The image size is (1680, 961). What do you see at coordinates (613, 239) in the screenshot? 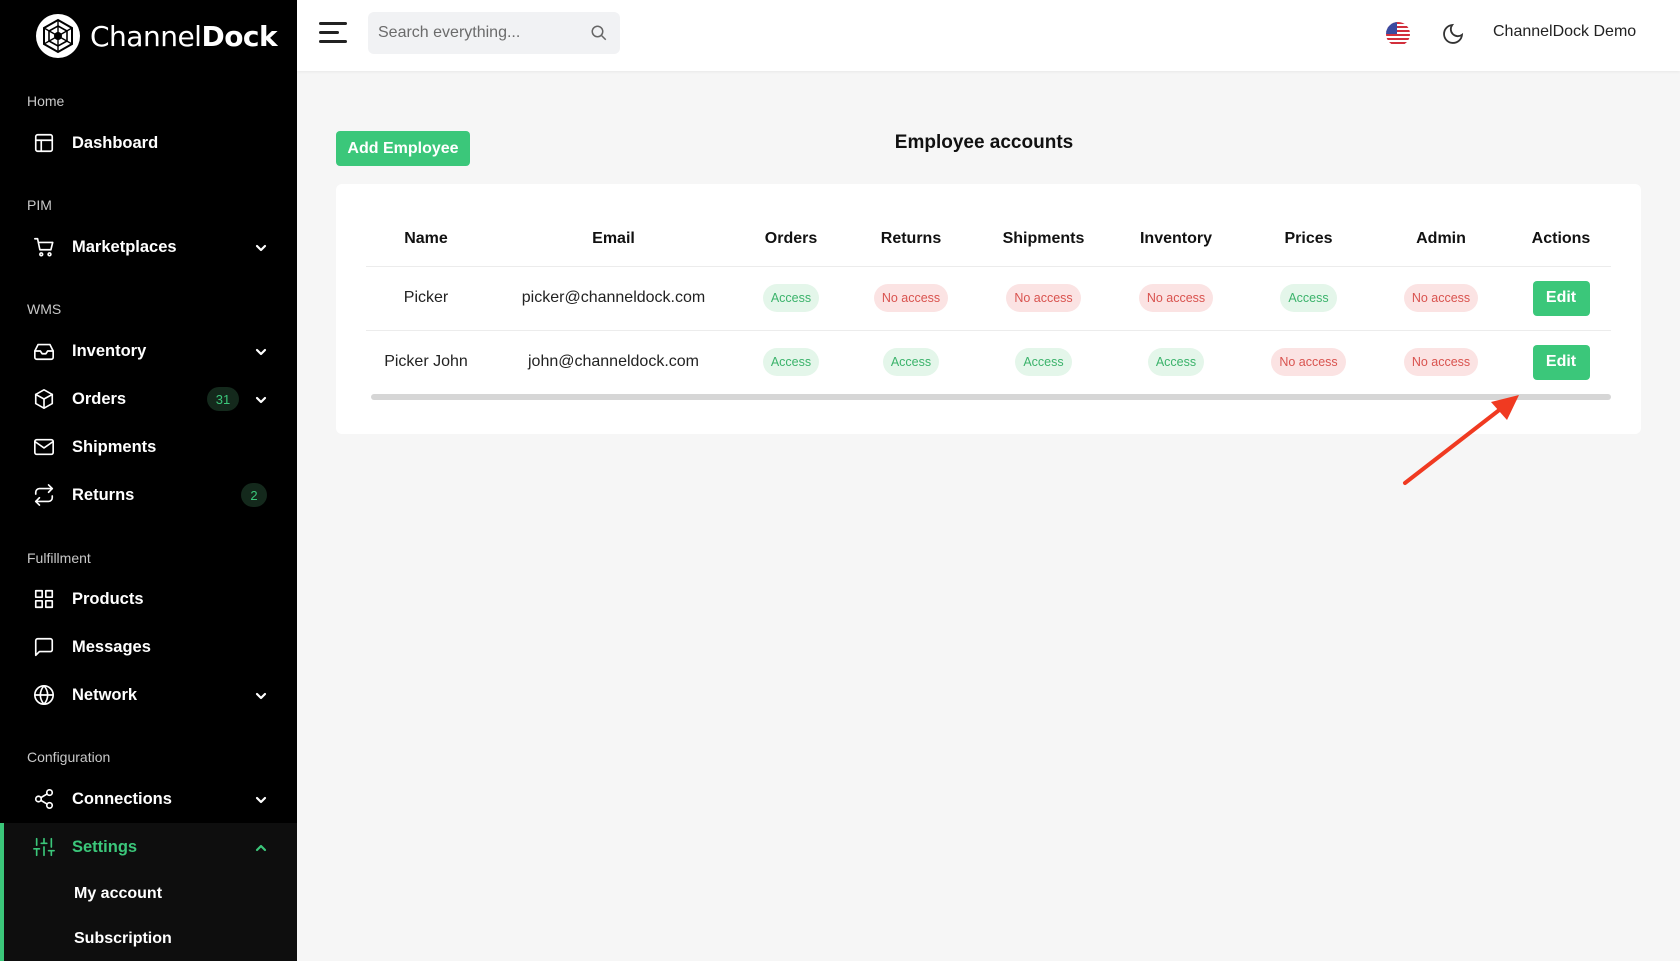
I see `column-header-email: Email` at bounding box center [613, 239].